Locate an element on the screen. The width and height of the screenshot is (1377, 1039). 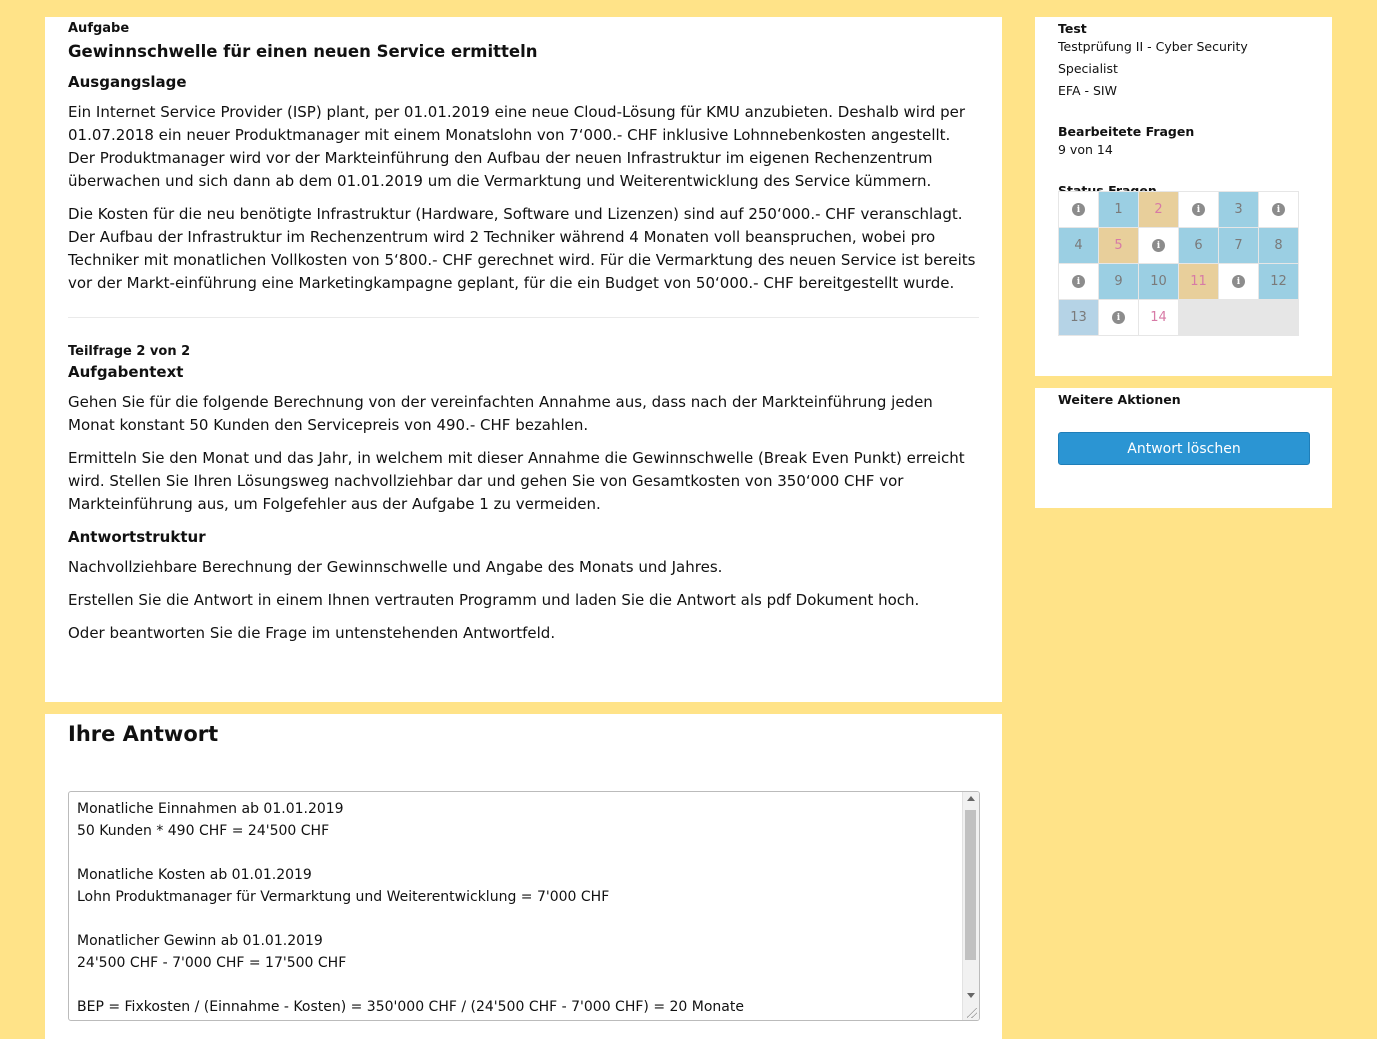
status-cell-number: 10 is located at coordinates (1158, 281).